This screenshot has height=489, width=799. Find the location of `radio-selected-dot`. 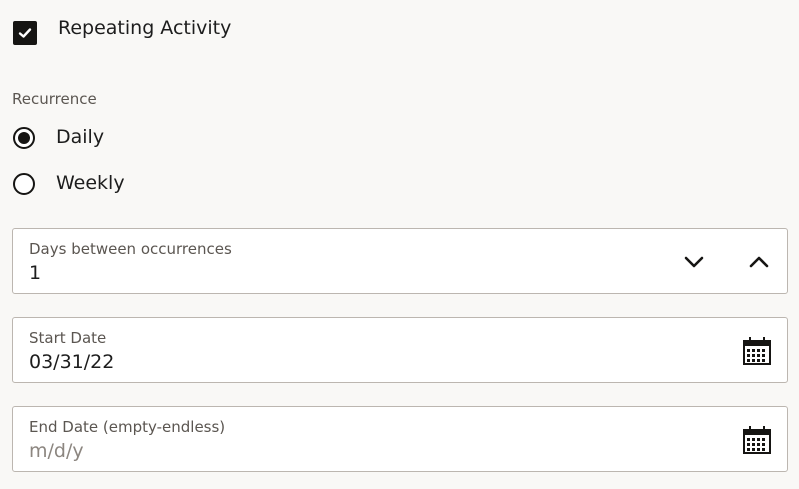

radio-selected-dot is located at coordinates (24, 138).